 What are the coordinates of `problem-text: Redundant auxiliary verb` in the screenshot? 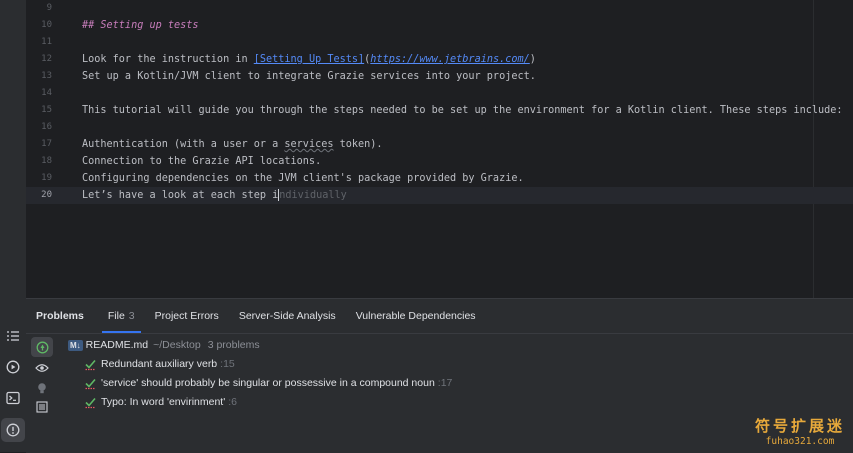 It's located at (159, 364).